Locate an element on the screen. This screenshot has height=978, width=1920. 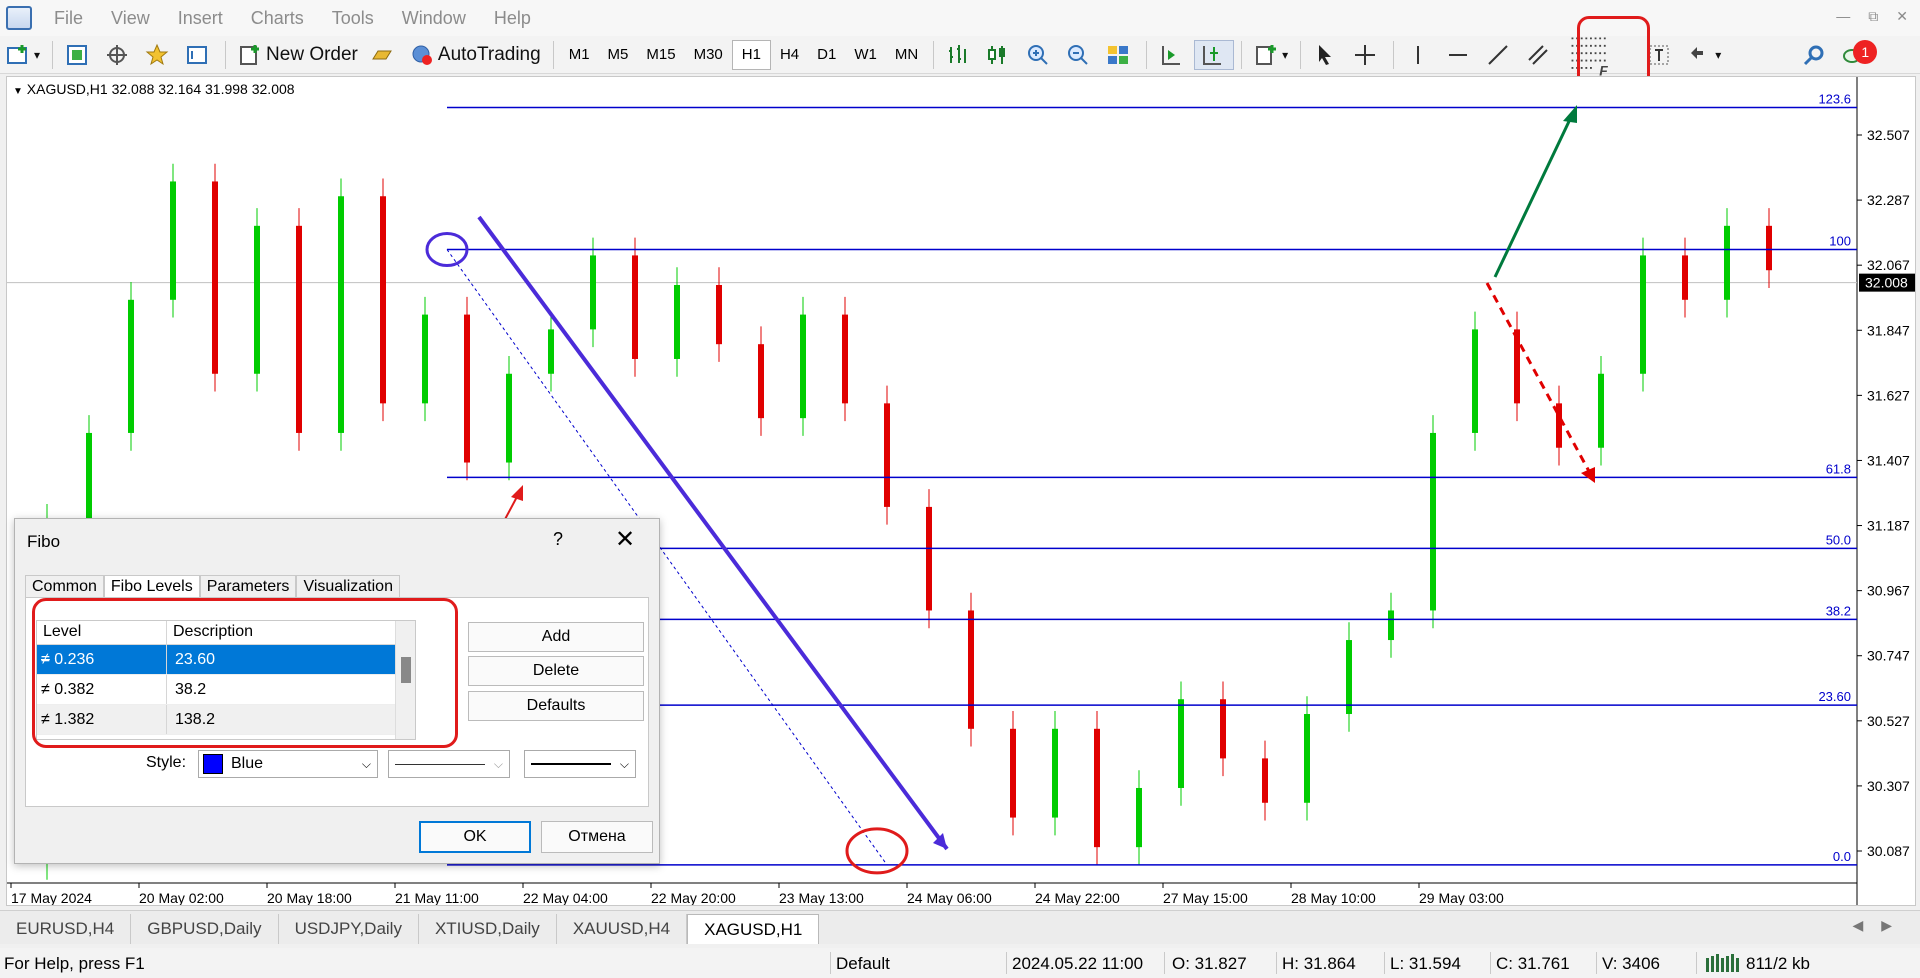
fibo-level-label: 0.0 is located at coordinates (1842, 856).